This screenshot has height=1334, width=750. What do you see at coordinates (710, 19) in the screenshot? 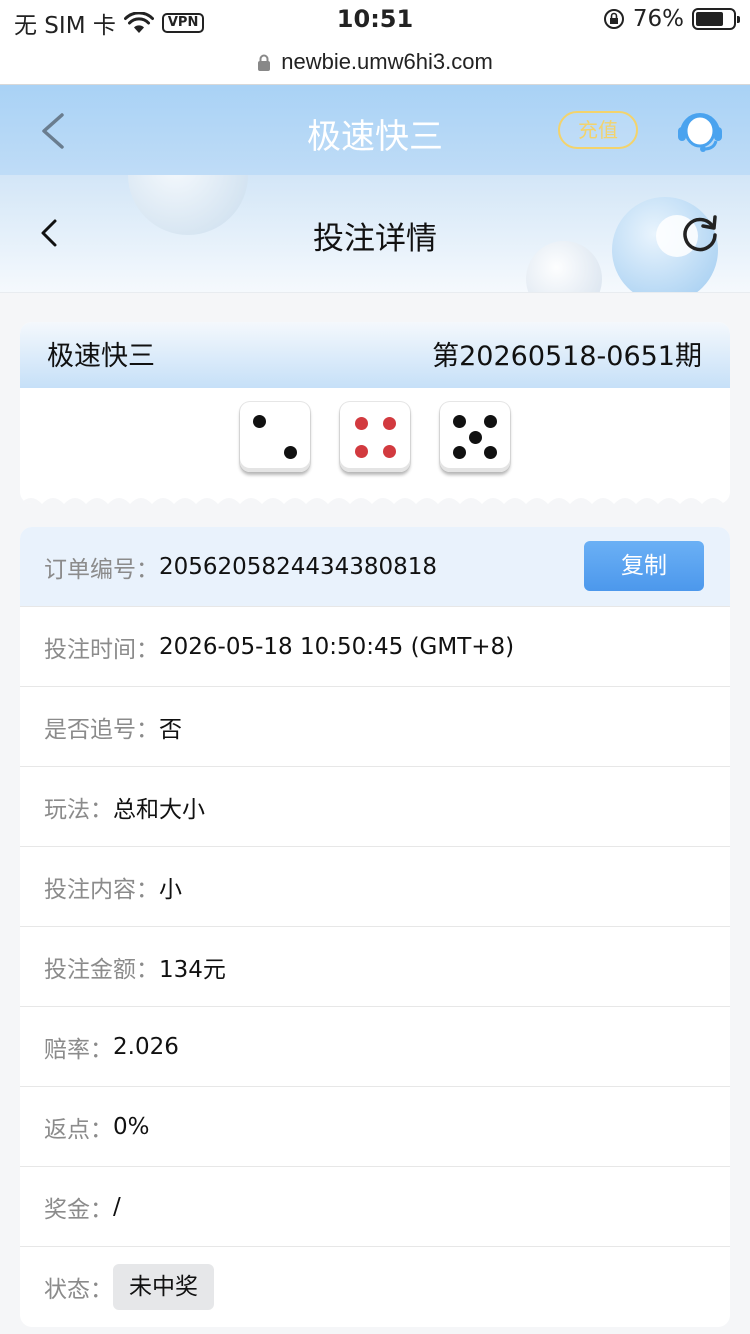
I see `battery-fill` at bounding box center [710, 19].